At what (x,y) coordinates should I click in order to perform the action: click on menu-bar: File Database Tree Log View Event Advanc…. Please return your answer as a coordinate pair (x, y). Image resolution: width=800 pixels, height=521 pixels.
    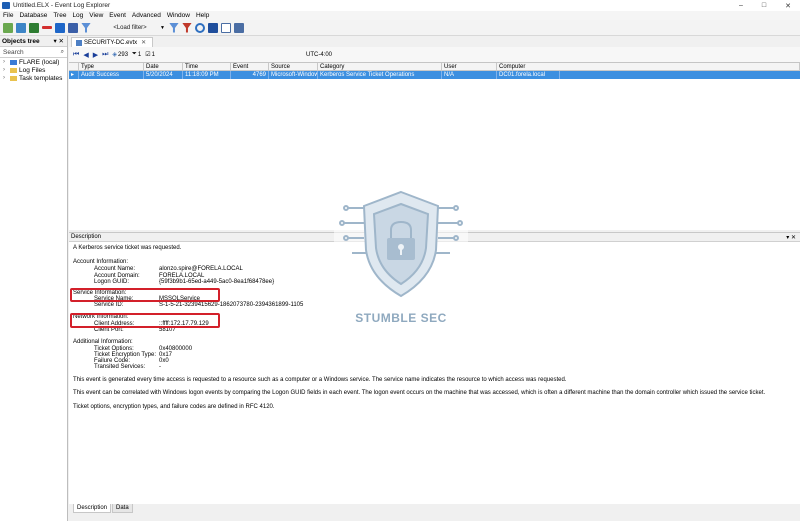
    Looking at the image, I should click on (400, 15).